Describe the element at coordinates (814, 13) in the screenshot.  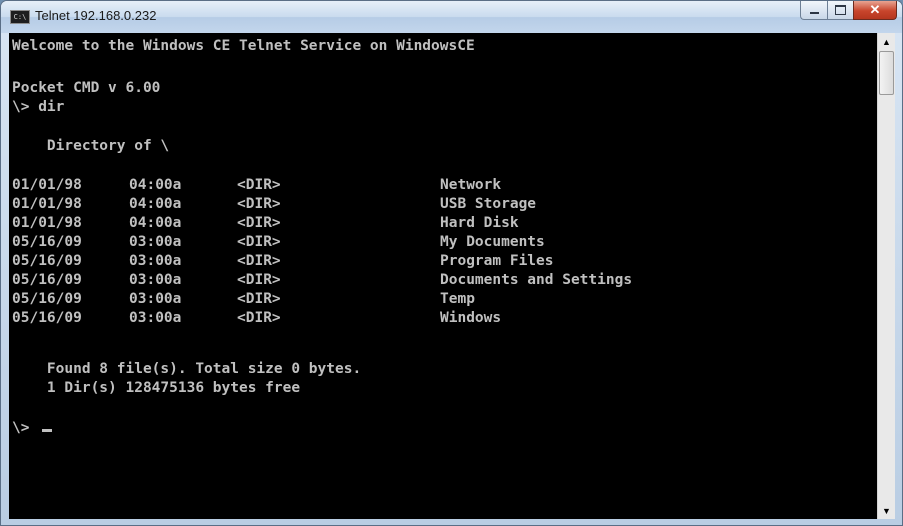
I see `minimize-icon` at that location.